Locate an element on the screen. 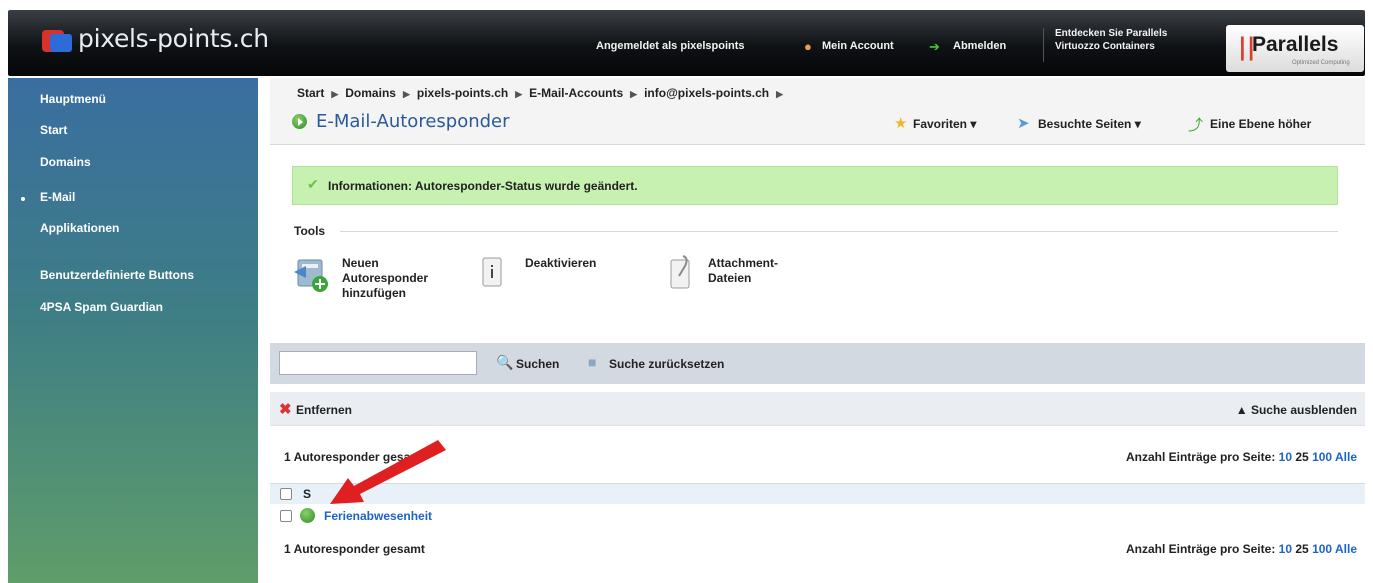 This screenshot has height=583, width=1373. my-account-link: Mein Account is located at coordinates (858, 46).